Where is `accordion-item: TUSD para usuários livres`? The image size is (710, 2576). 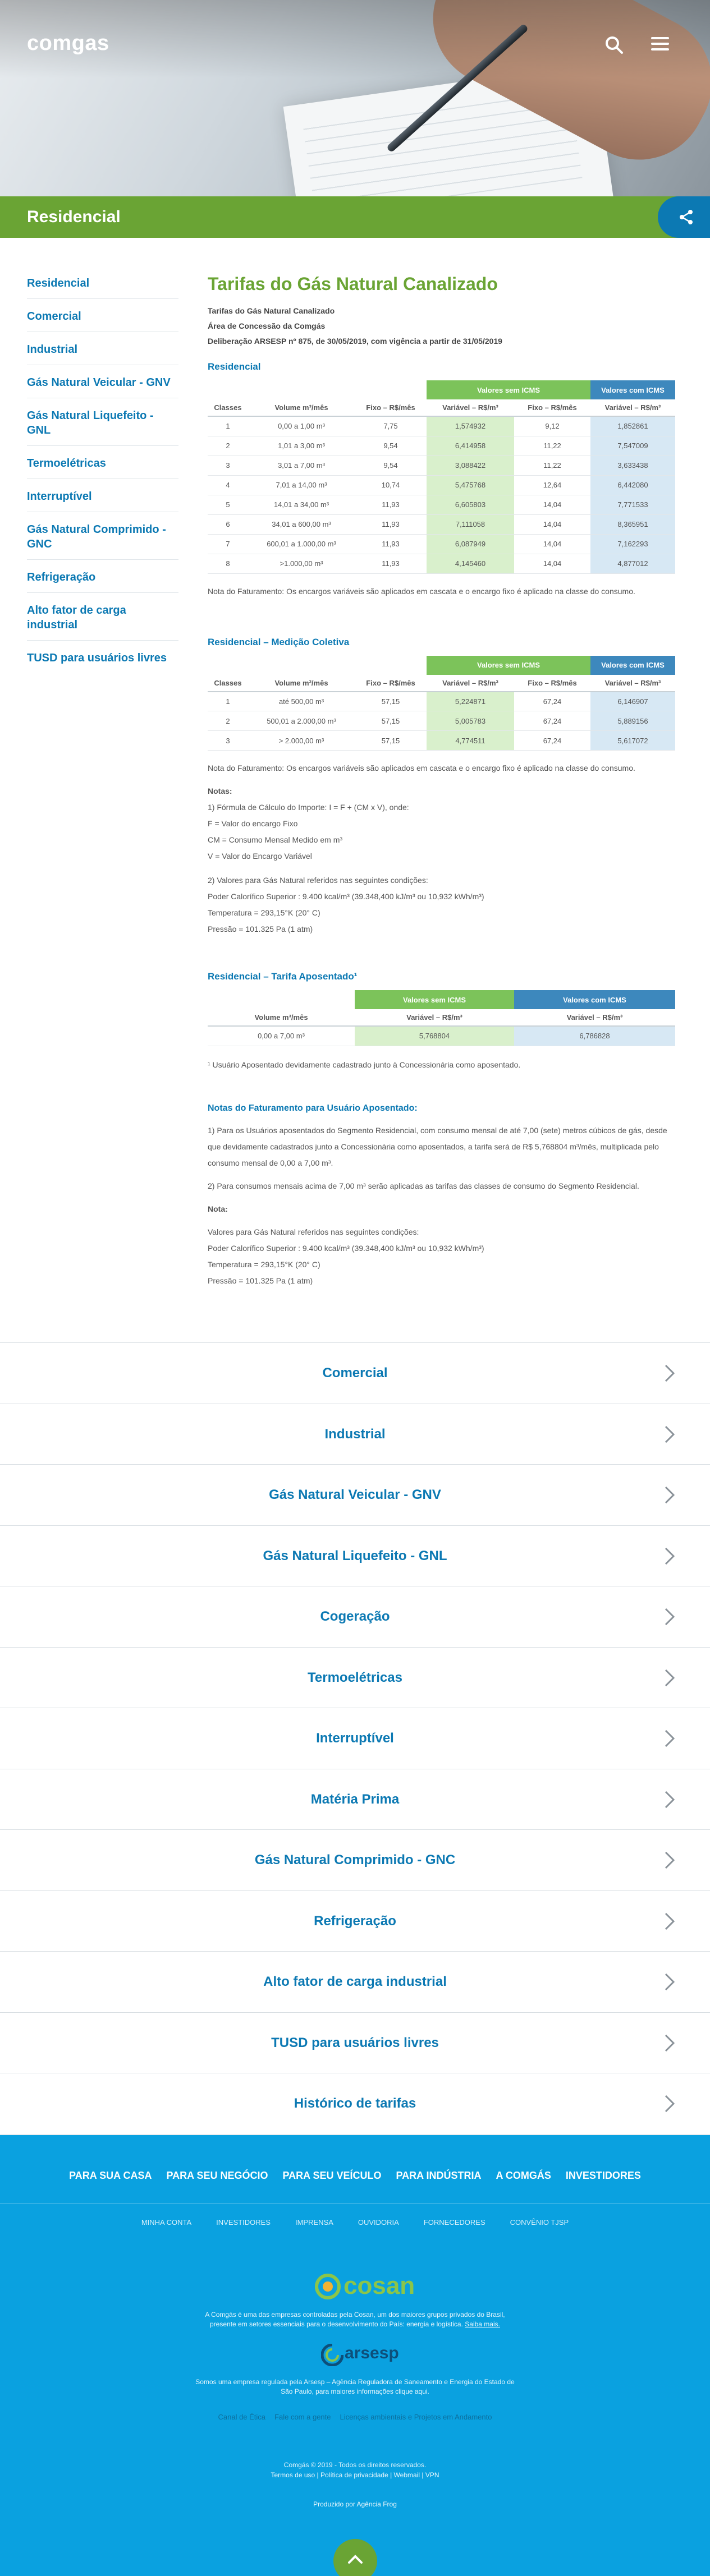
accordion-item: TUSD para usuários livres is located at coordinates (355, 2043).